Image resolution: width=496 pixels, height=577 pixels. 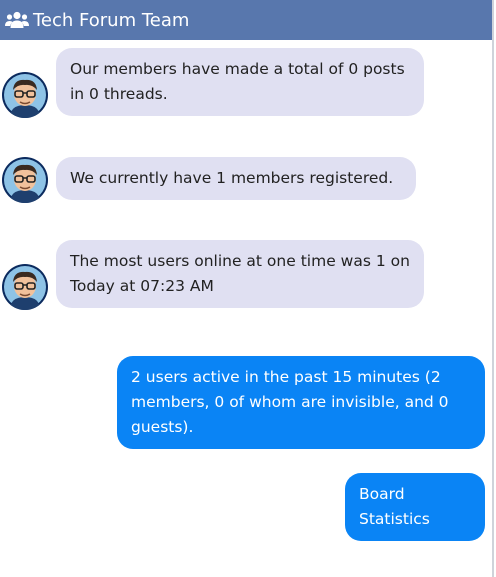 What do you see at coordinates (246, 20) in the screenshot?
I see `chat-header: Tech Forum Team` at bounding box center [246, 20].